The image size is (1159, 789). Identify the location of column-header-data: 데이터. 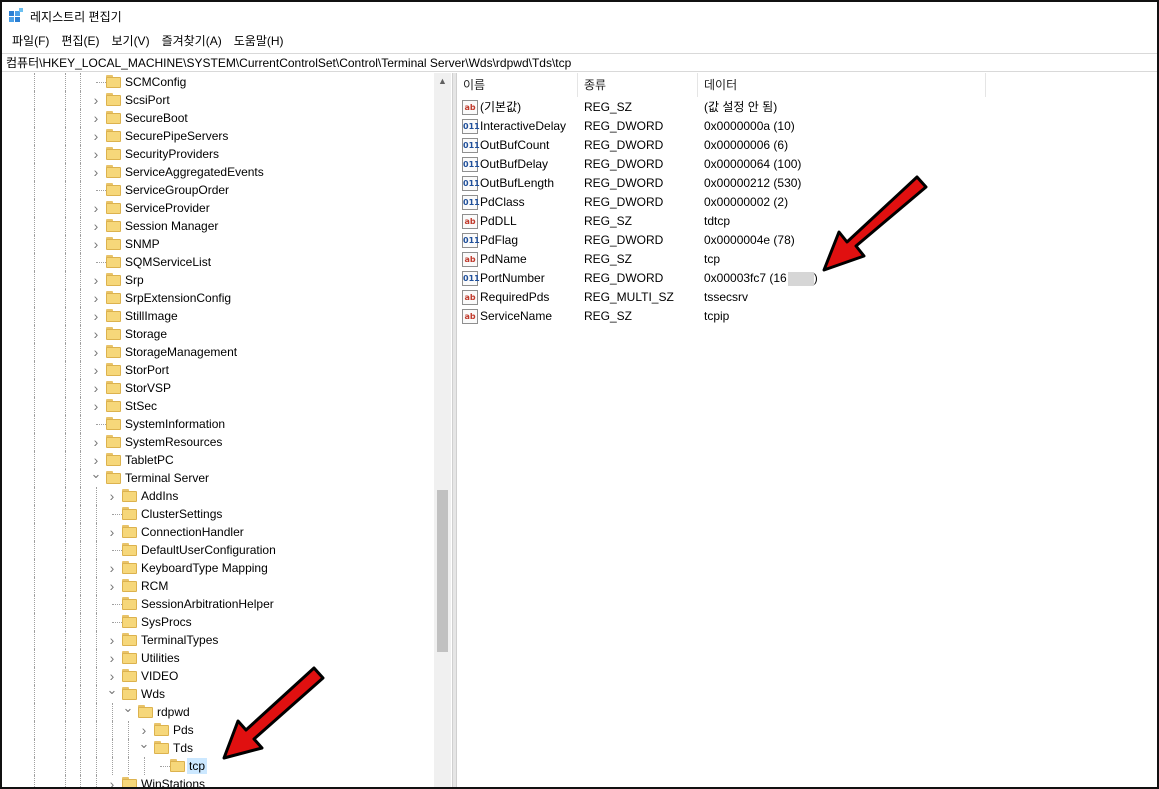
(842, 85).